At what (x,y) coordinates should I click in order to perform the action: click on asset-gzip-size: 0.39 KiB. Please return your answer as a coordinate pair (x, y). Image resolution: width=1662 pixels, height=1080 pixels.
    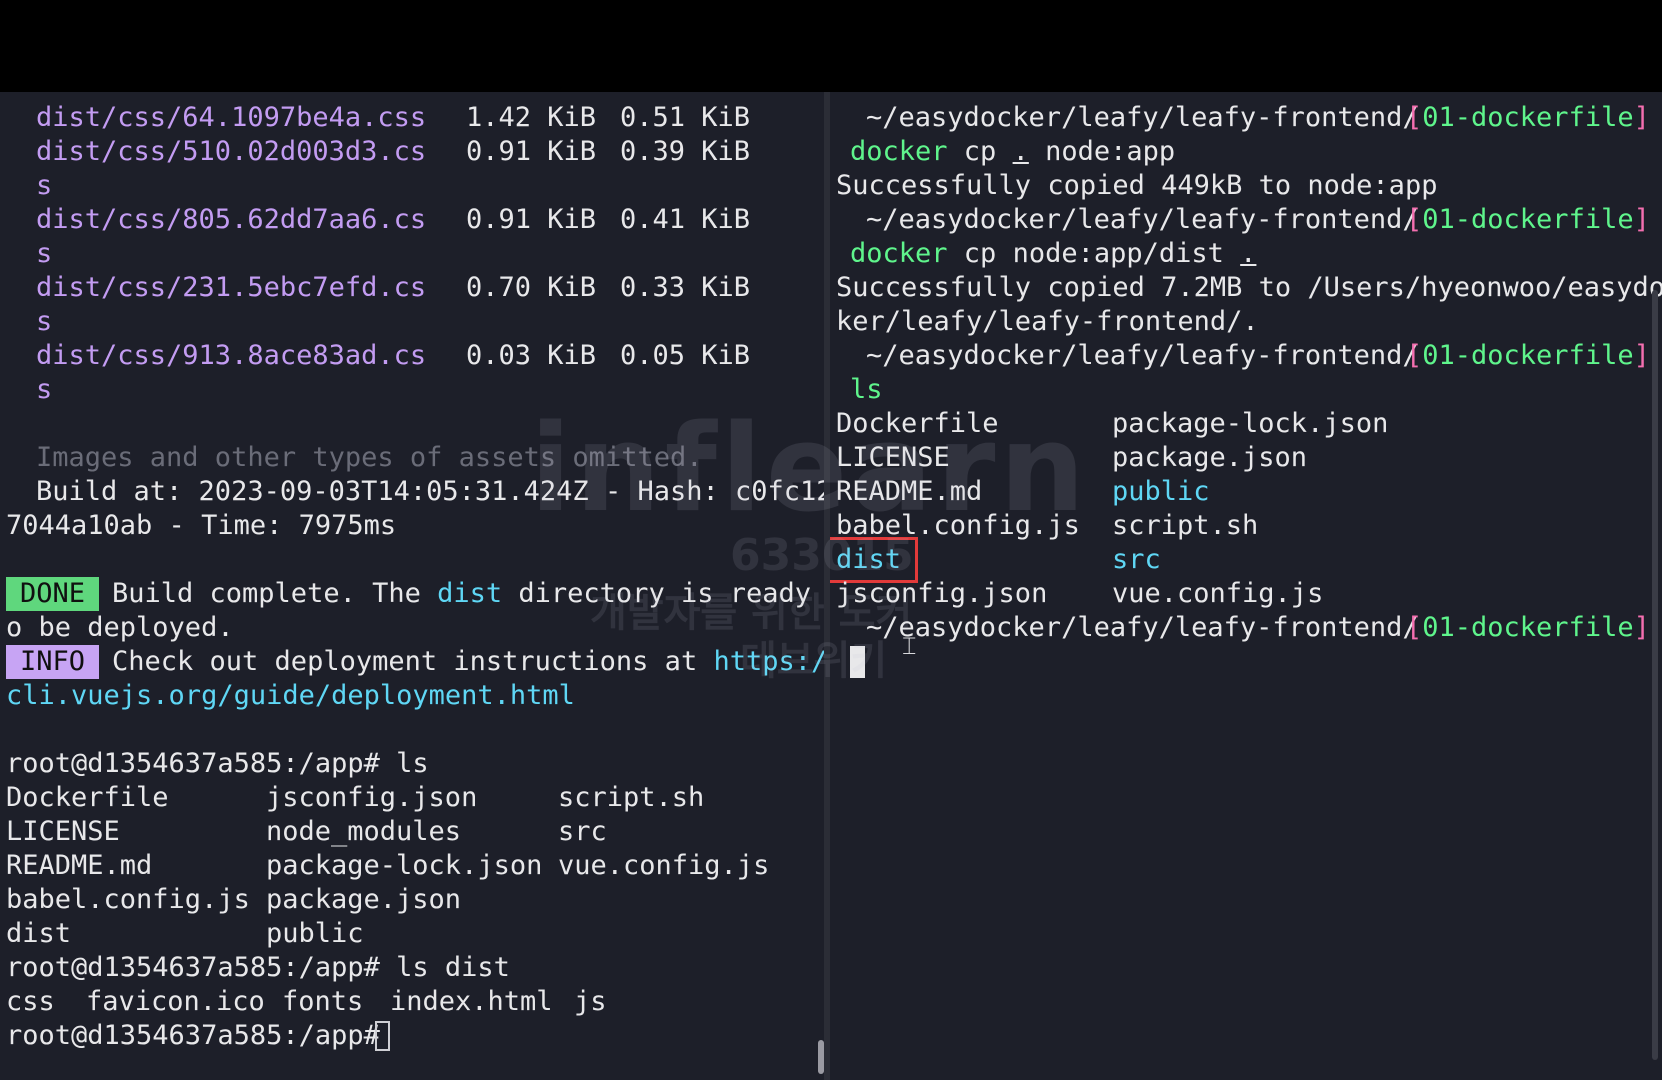
    Looking at the image, I should click on (685, 151).